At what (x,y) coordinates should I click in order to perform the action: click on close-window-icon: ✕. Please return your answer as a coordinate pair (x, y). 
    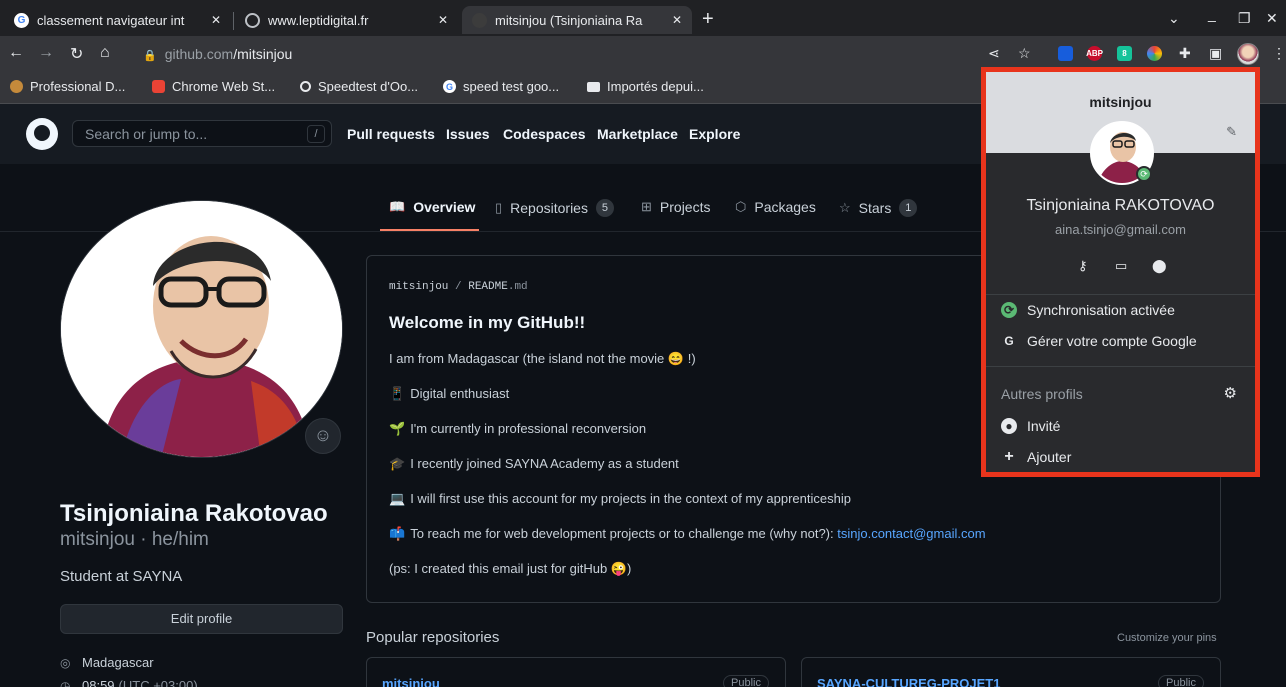
    Looking at the image, I should click on (1272, 18).